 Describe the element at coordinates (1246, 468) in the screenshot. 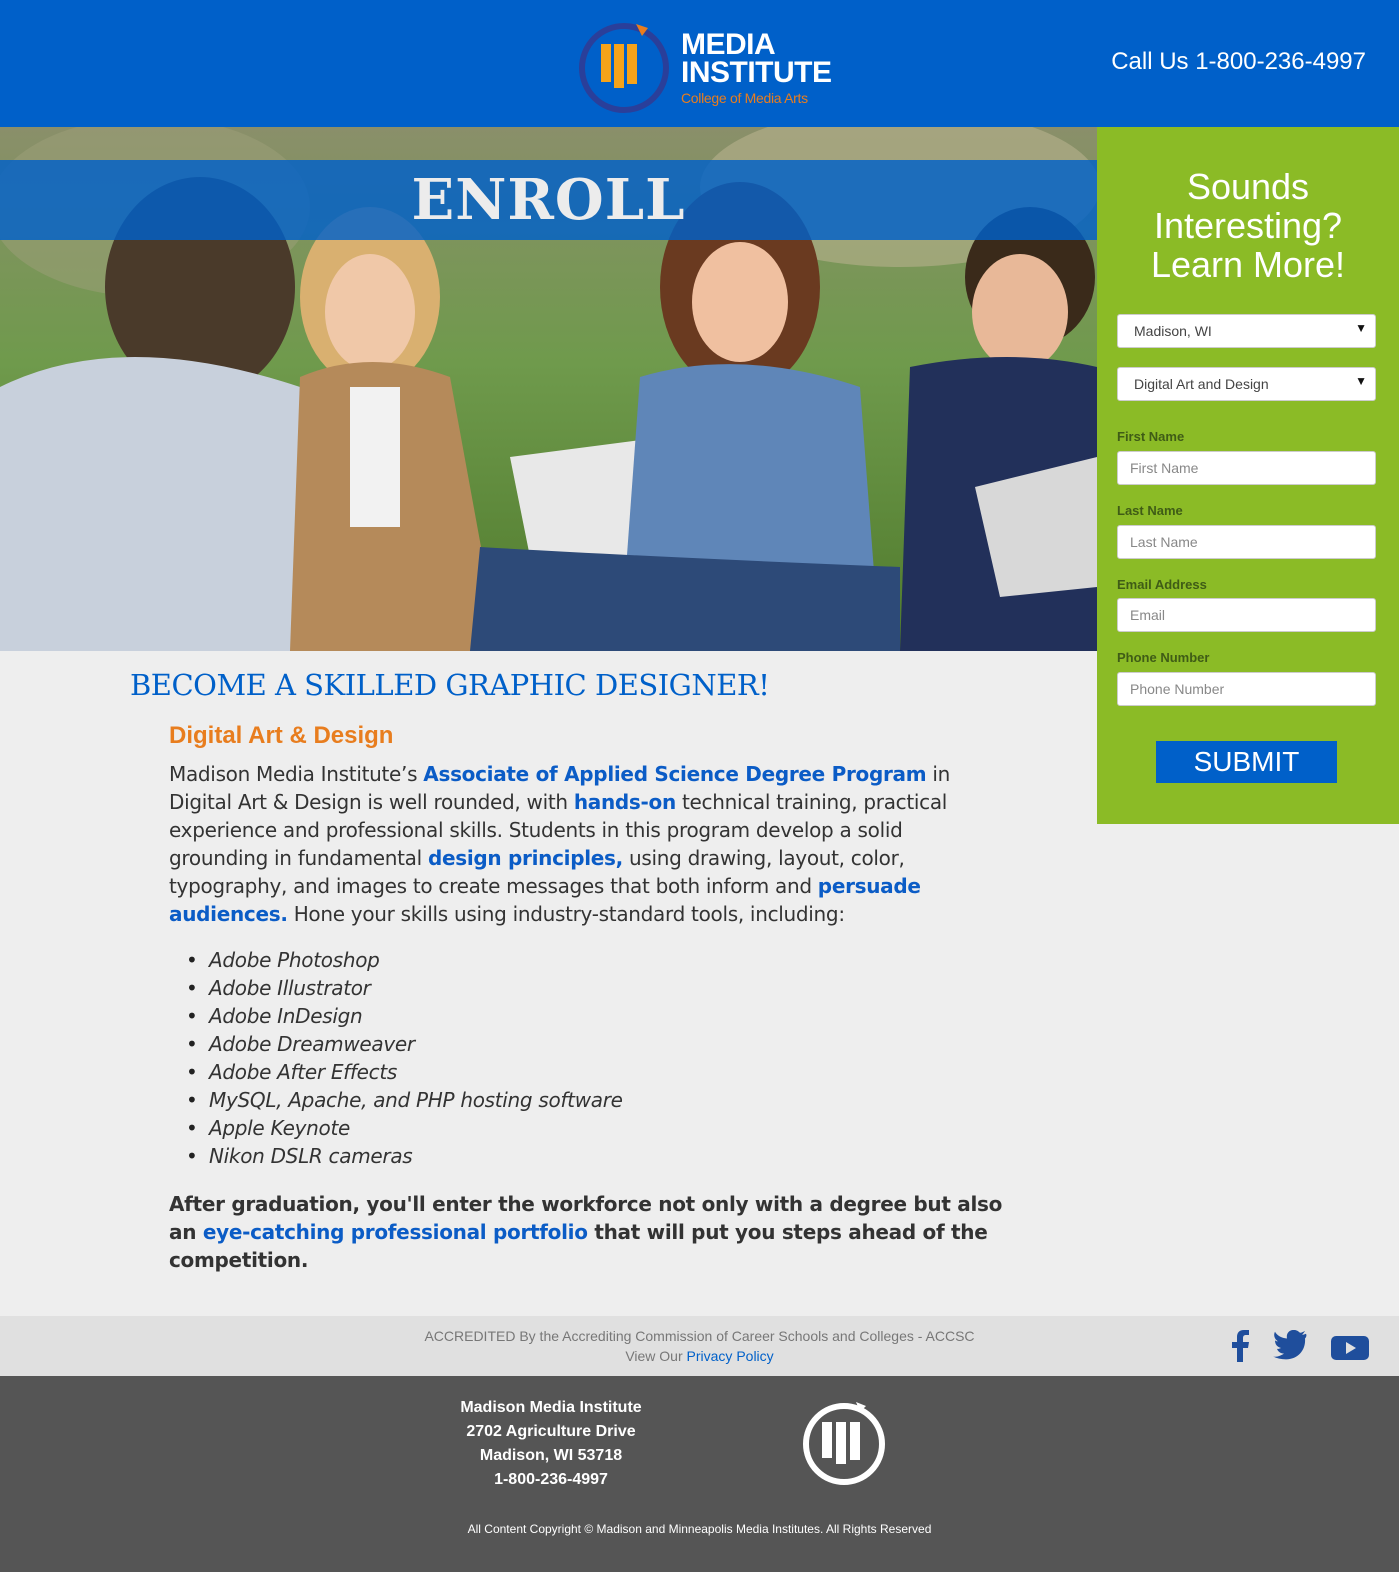

I see `first-name-input: First Name` at that location.